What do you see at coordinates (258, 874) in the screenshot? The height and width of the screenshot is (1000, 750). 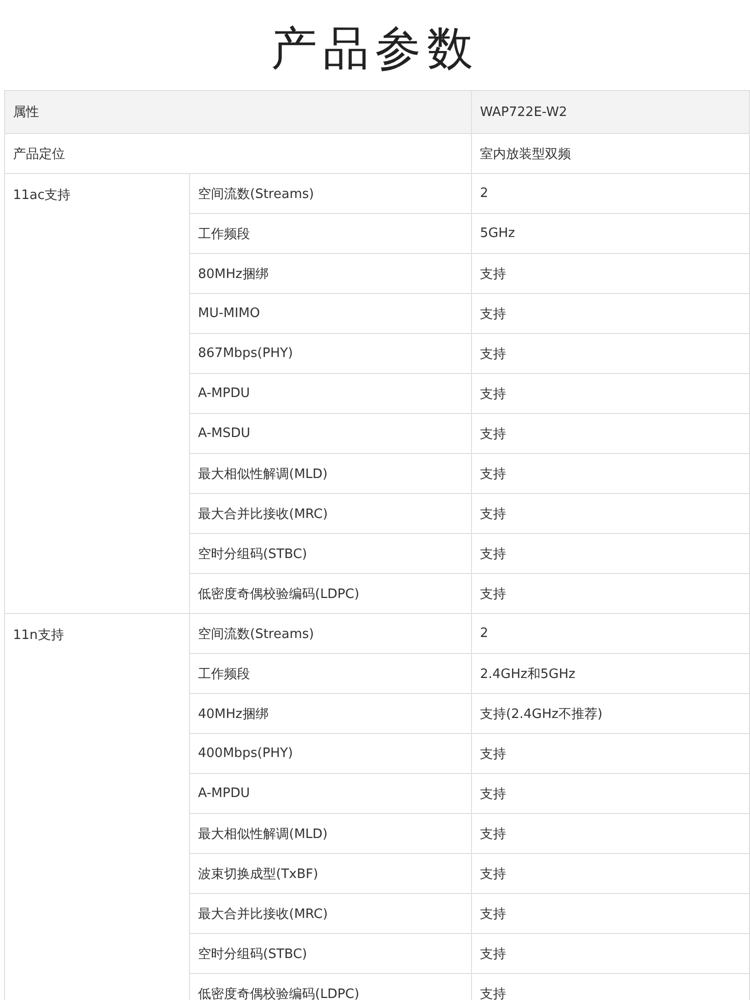 I see `table-cell: 波束切换成型(TxBF)` at bounding box center [258, 874].